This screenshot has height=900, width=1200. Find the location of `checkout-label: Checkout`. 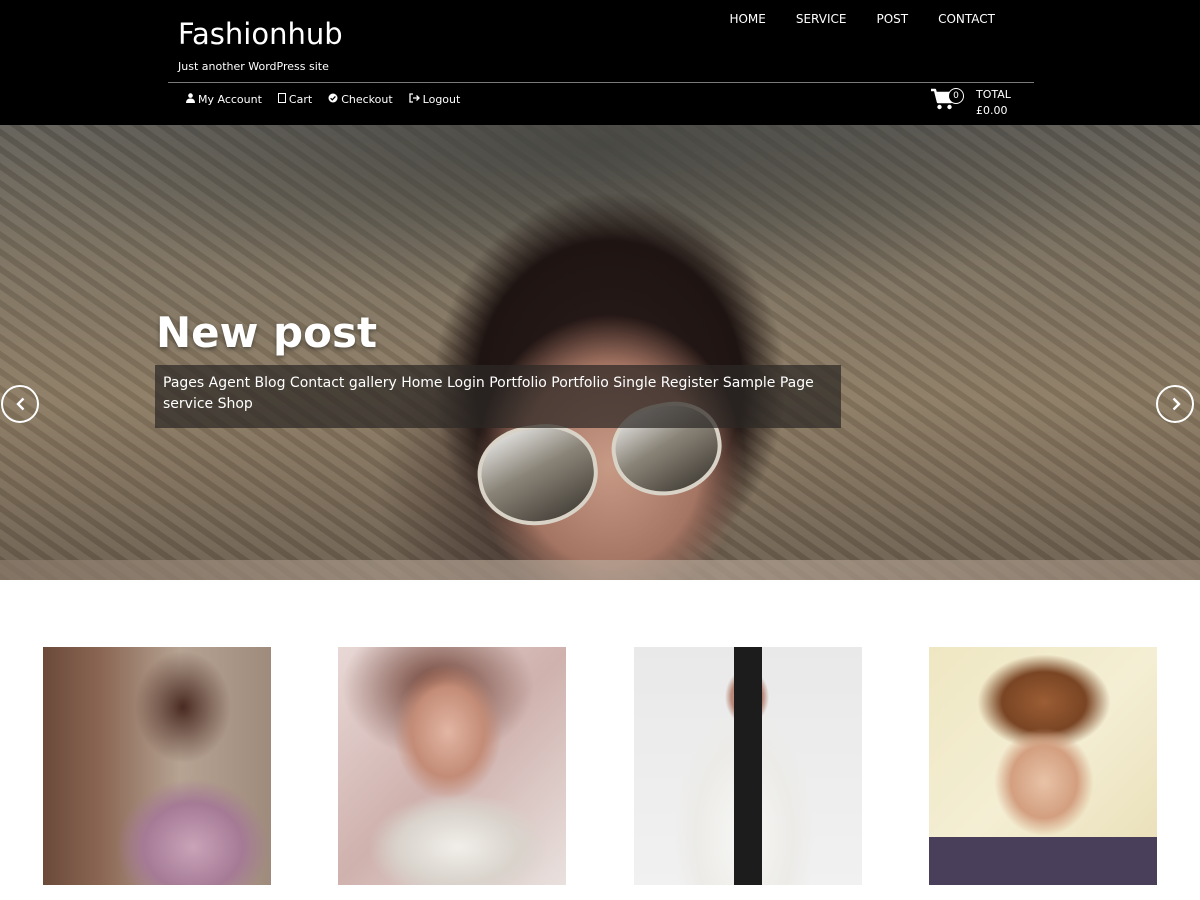

checkout-label: Checkout is located at coordinates (367, 99).